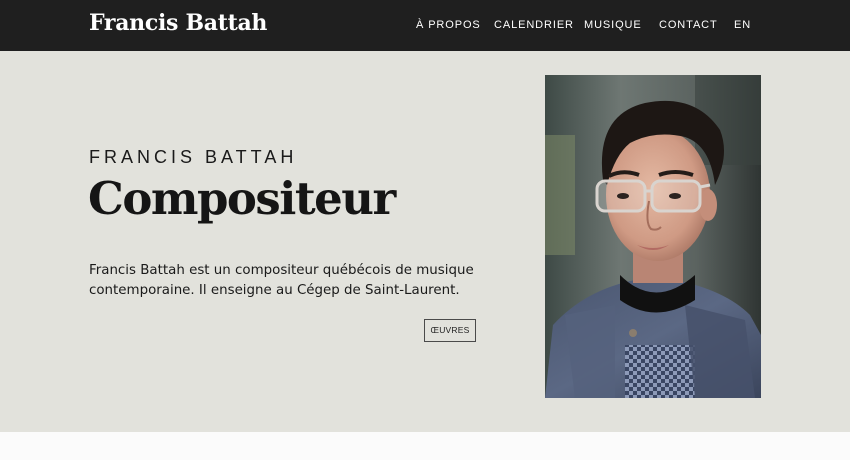 Image resolution: width=850 pixels, height=460 pixels. I want to click on language-switch-en: EN, so click(742, 25).